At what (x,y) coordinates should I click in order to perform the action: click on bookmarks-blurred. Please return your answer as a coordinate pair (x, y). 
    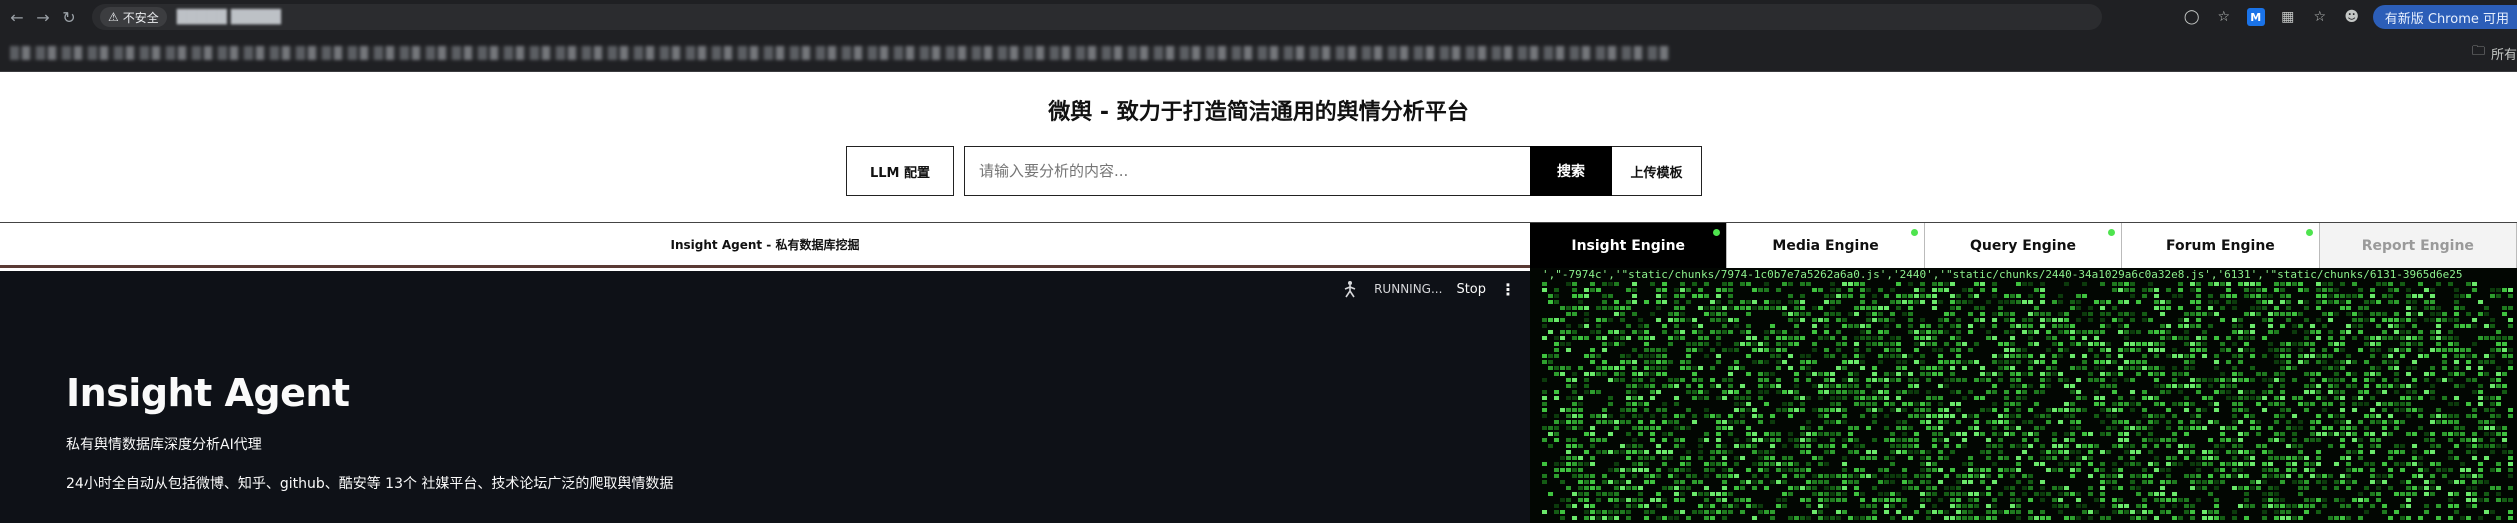
    Looking at the image, I should click on (840, 52).